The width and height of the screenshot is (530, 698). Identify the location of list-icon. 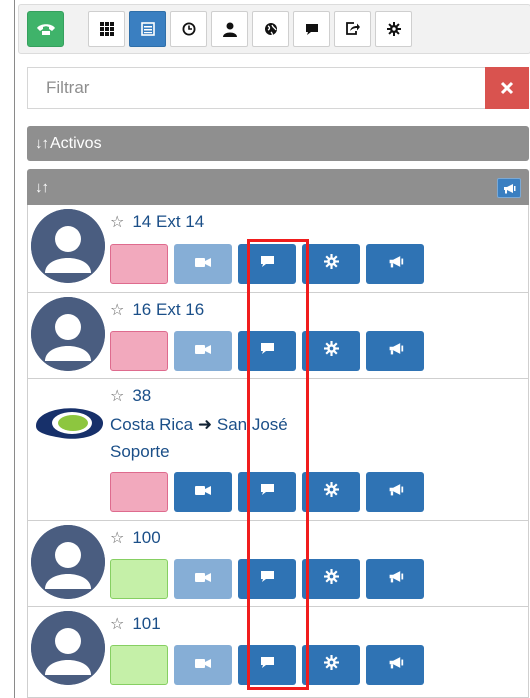
(147, 29).